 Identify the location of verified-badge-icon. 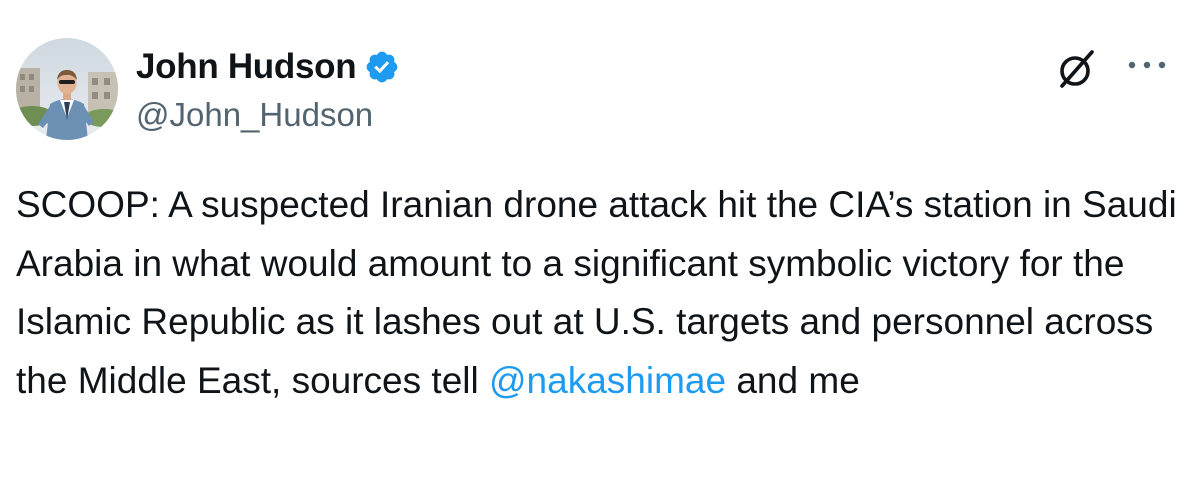
(382, 67).